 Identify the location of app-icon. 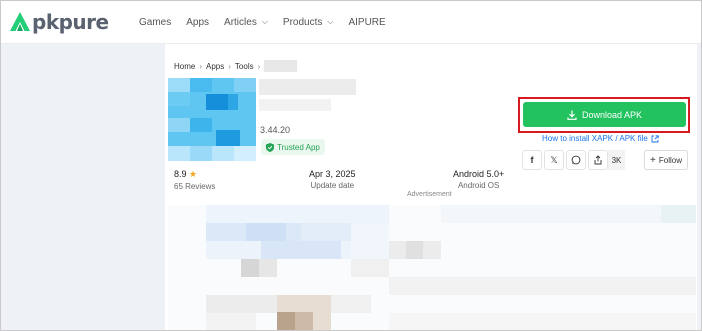
(212, 119).